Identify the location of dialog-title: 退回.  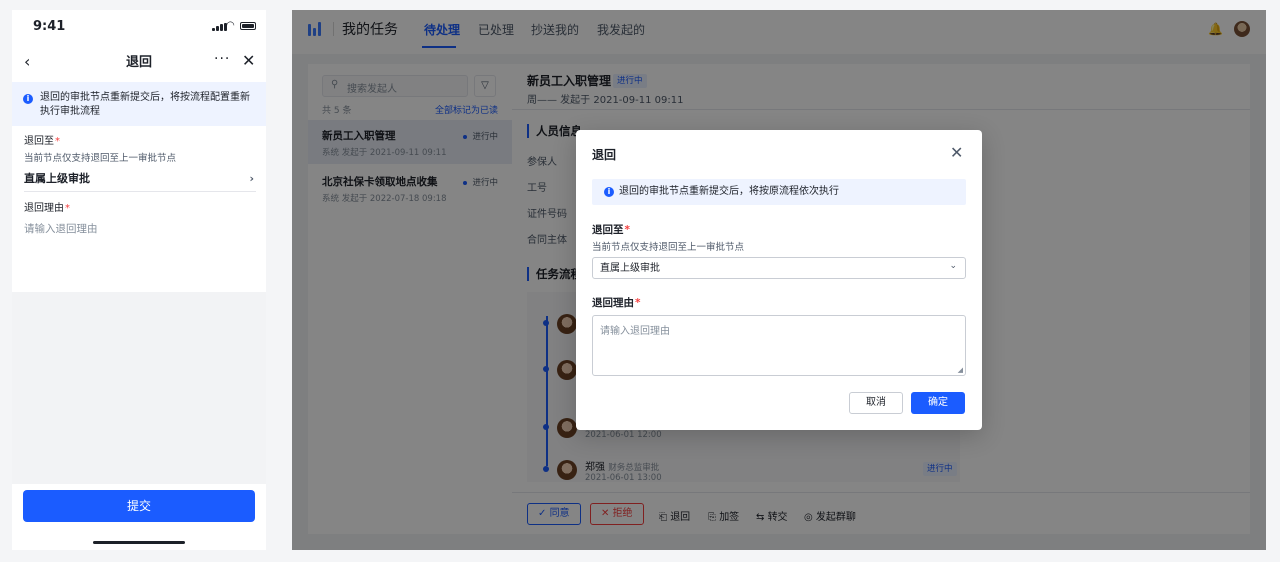
(604, 155).